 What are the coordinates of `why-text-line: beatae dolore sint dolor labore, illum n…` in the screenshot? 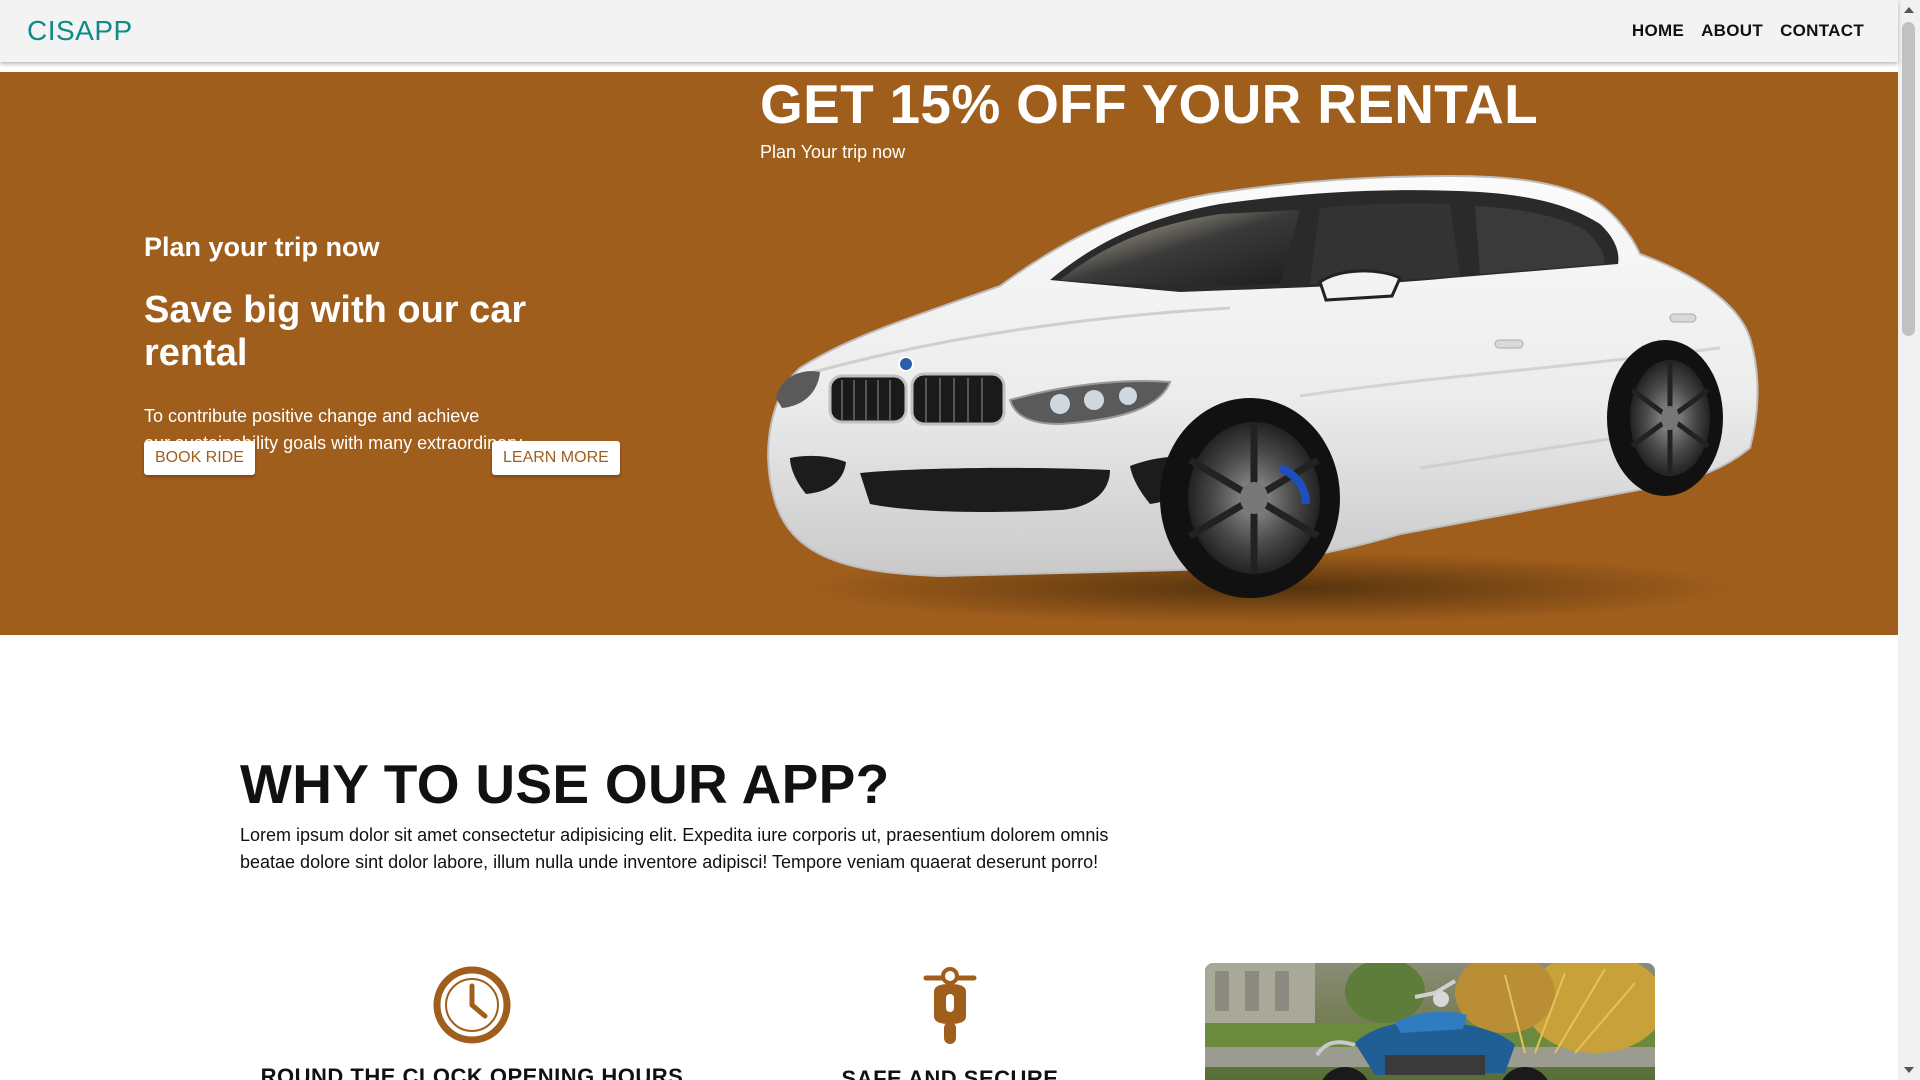 It's located at (669, 862).